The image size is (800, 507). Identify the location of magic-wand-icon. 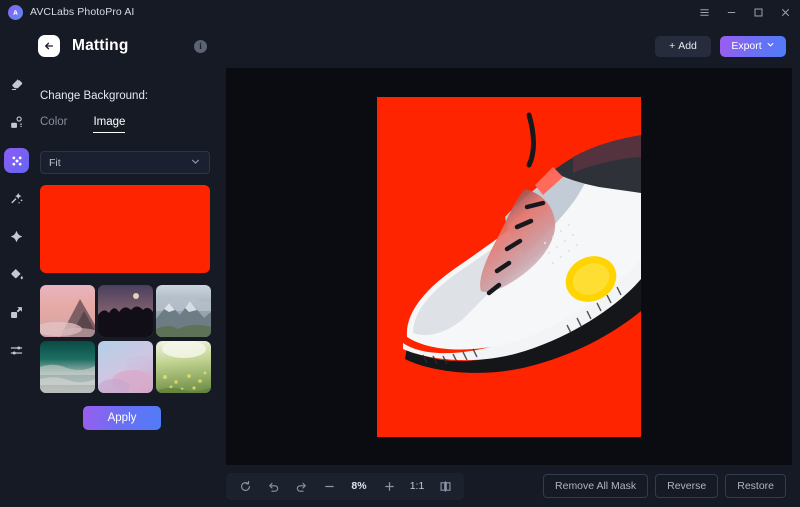
(16, 198).